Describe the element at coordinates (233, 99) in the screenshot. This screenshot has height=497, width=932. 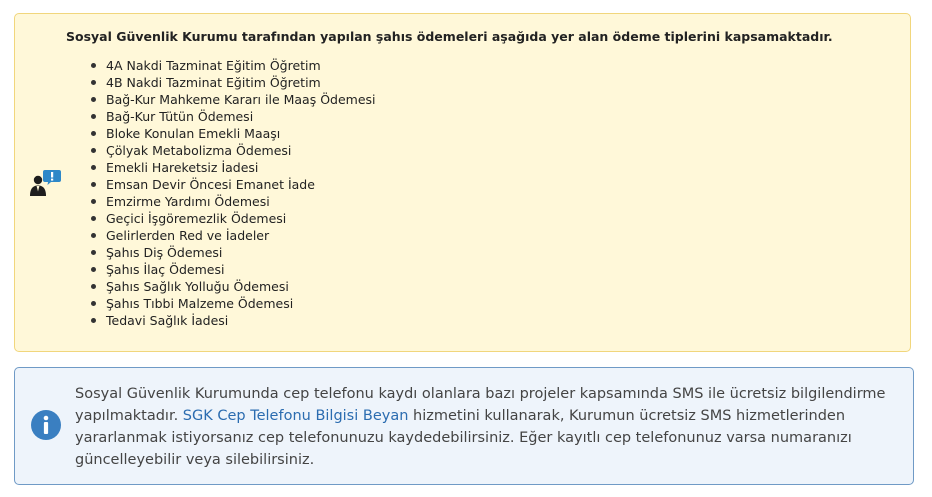
I see `list-item: Bağ-Kur Mahkeme Kararı ile Maaş Ödemesi` at that location.